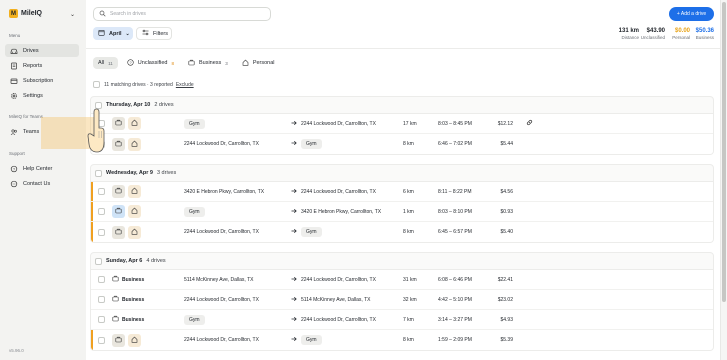  What do you see at coordinates (14, 132) in the screenshot?
I see `people-icon` at bounding box center [14, 132].